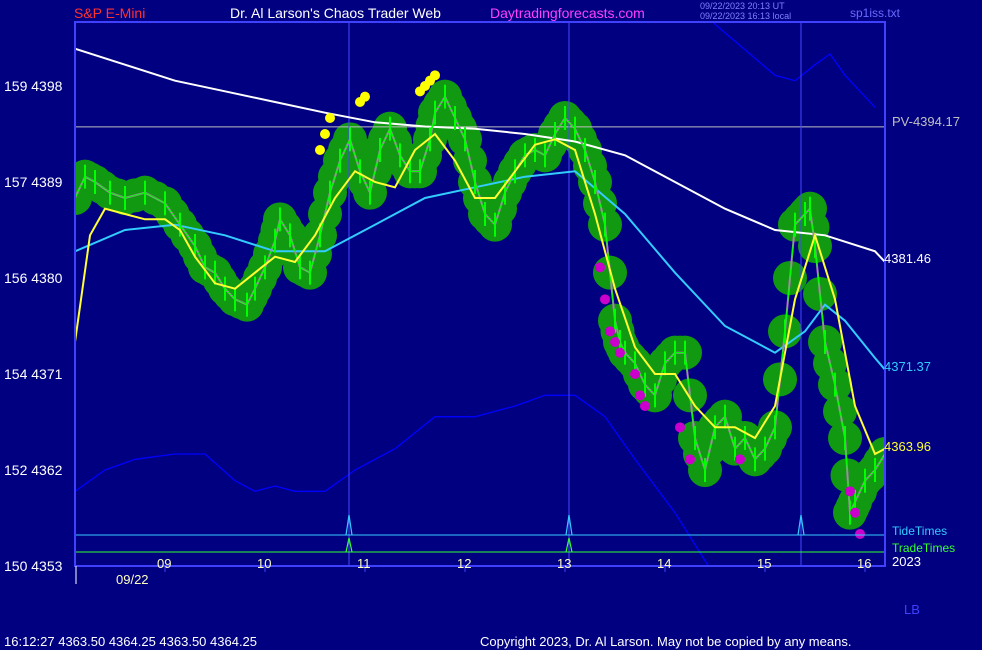 This screenshot has height=650, width=982. Describe the element at coordinates (264, 563) in the screenshot. I see `x-tick-label: 10` at that location.